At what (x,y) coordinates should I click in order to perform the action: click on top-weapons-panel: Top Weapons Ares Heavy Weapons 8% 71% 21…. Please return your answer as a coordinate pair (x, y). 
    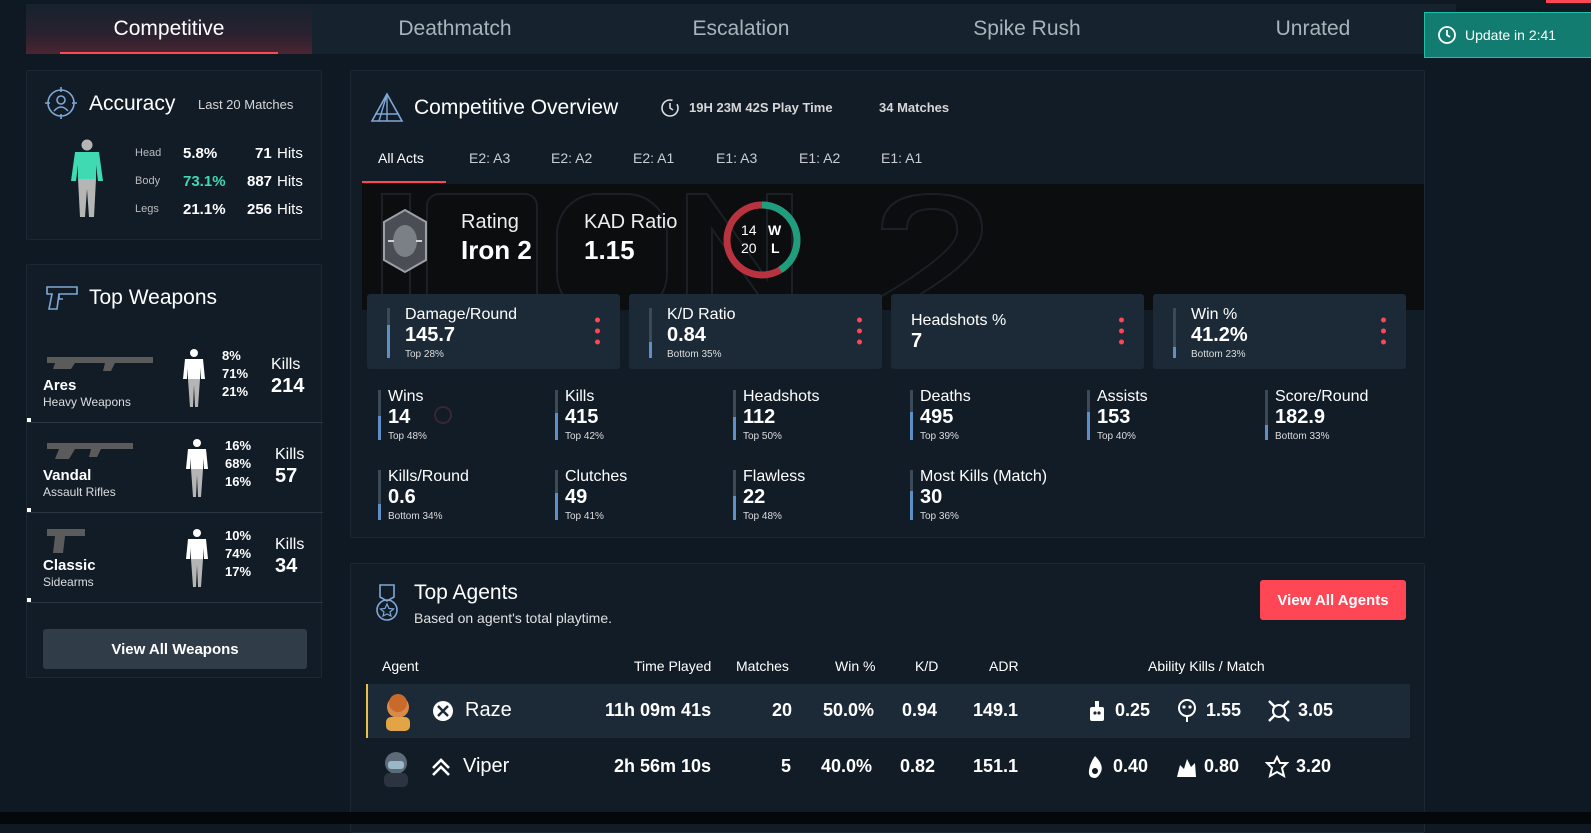
    Looking at the image, I should click on (174, 471).